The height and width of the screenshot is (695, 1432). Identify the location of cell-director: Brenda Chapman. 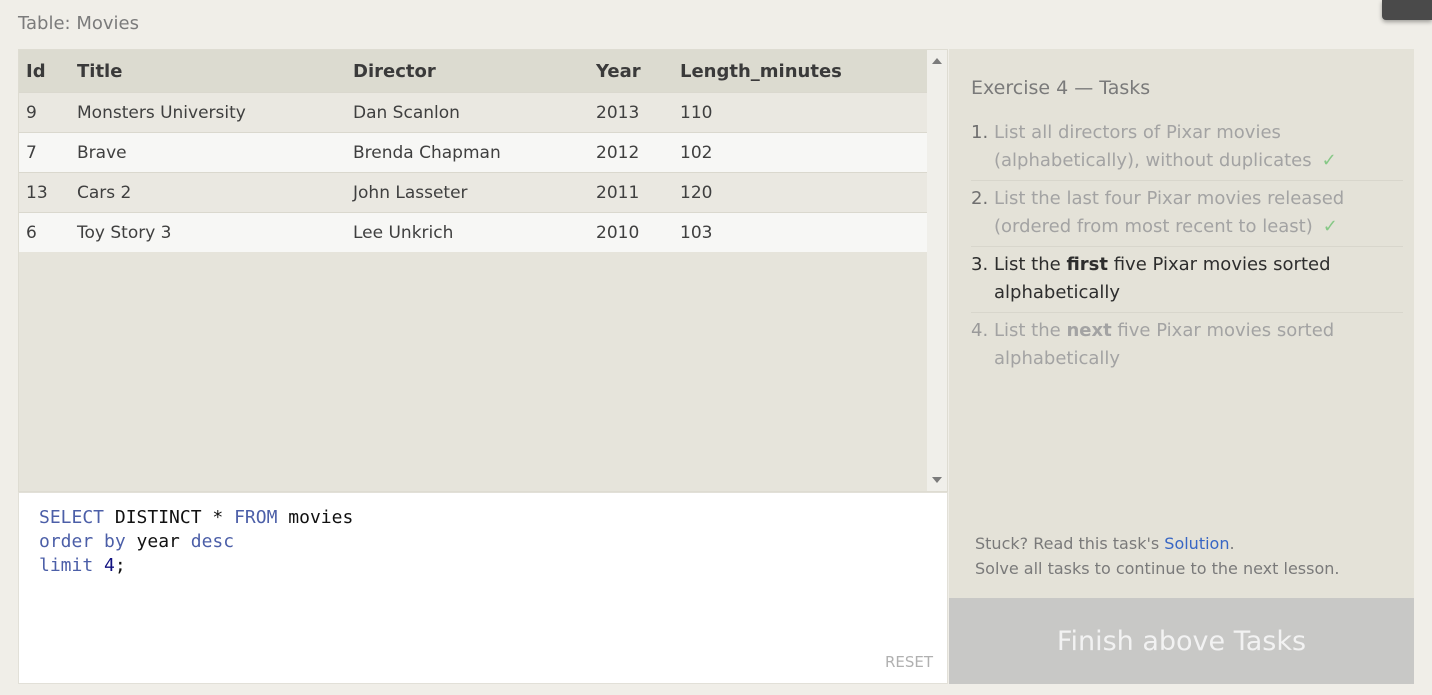
(467, 152).